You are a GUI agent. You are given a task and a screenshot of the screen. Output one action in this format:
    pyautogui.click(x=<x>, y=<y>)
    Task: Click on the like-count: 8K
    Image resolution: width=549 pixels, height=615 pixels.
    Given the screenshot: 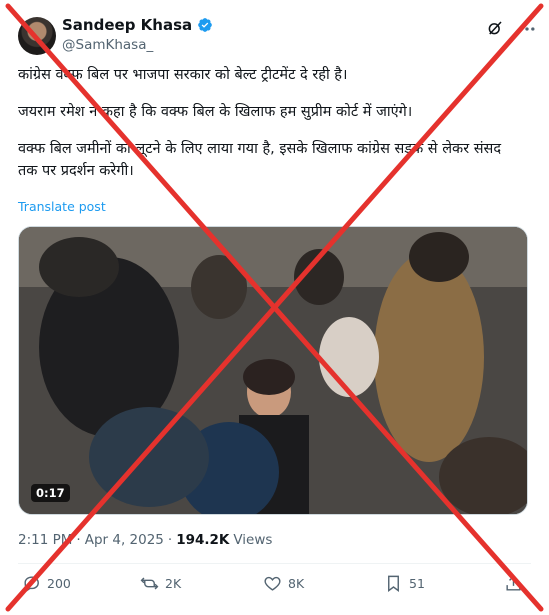 What is the action you would take?
    pyautogui.click(x=296, y=583)
    